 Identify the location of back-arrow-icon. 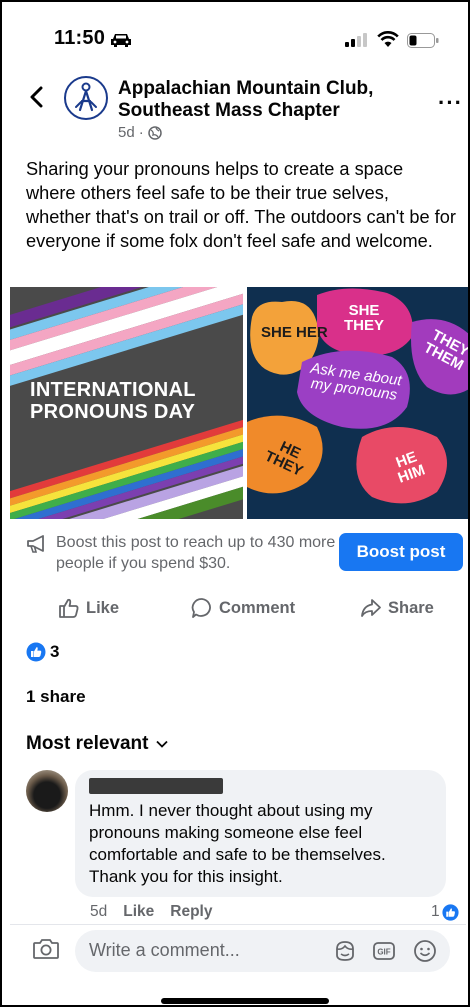
(37, 97).